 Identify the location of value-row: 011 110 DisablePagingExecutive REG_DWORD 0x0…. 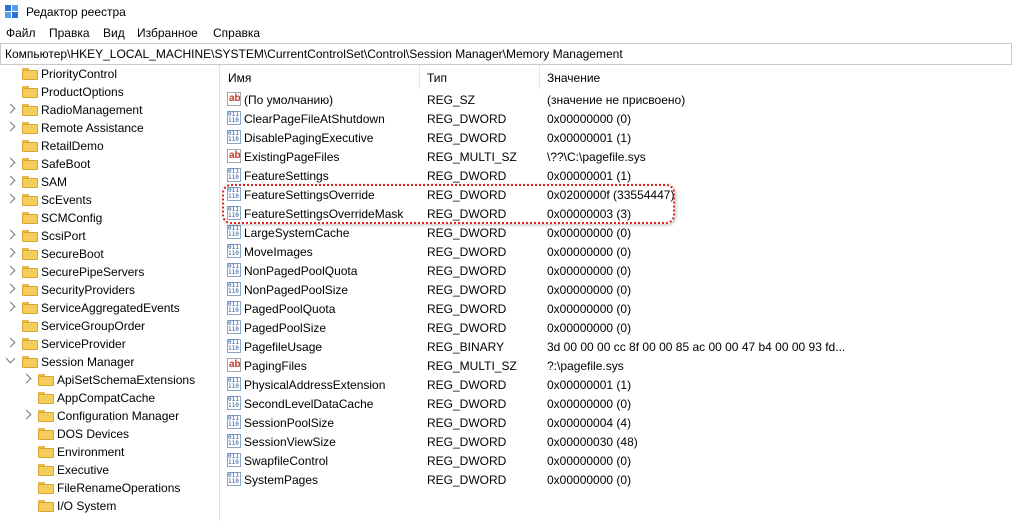
(617, 137).